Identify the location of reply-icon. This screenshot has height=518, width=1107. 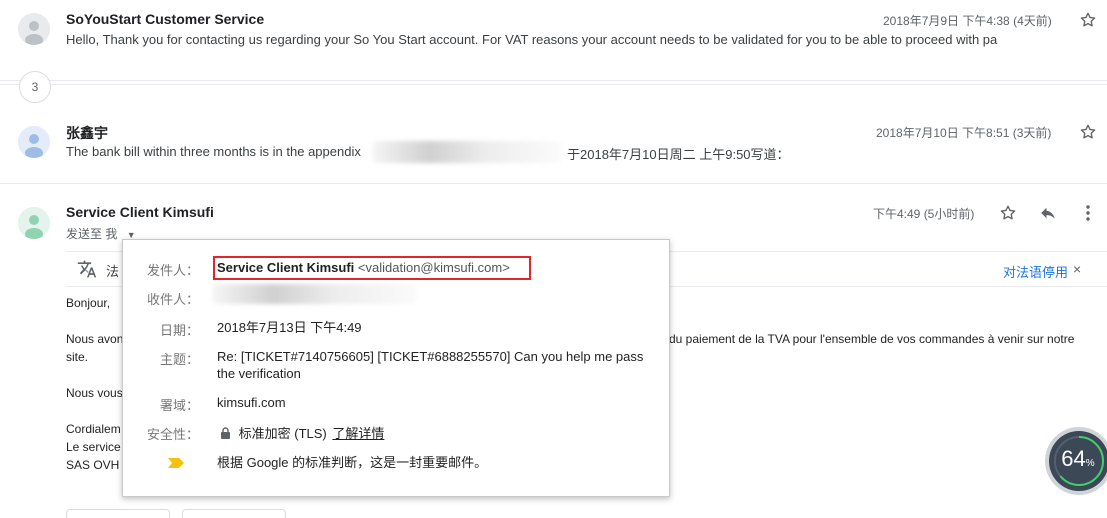
(1048, 213).